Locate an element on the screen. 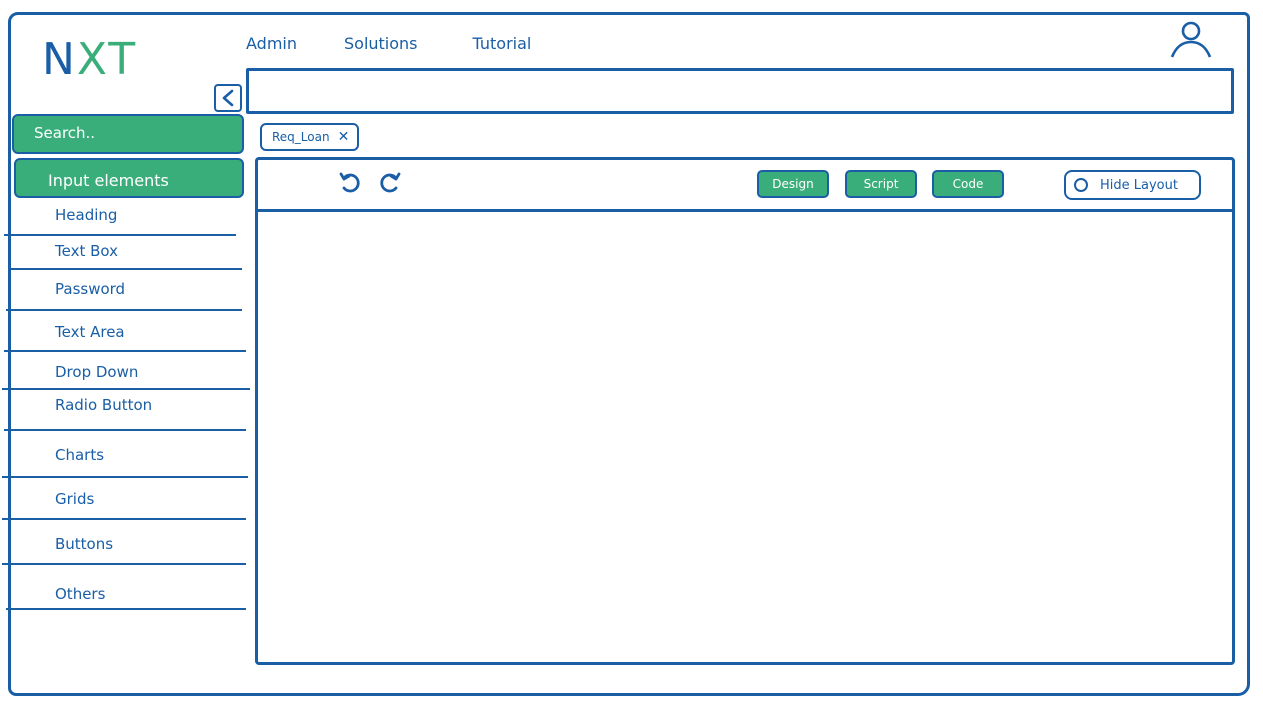 This screenshot has height=704, width=1263. logo-letter-t: T is located at coordinates (123, 59).